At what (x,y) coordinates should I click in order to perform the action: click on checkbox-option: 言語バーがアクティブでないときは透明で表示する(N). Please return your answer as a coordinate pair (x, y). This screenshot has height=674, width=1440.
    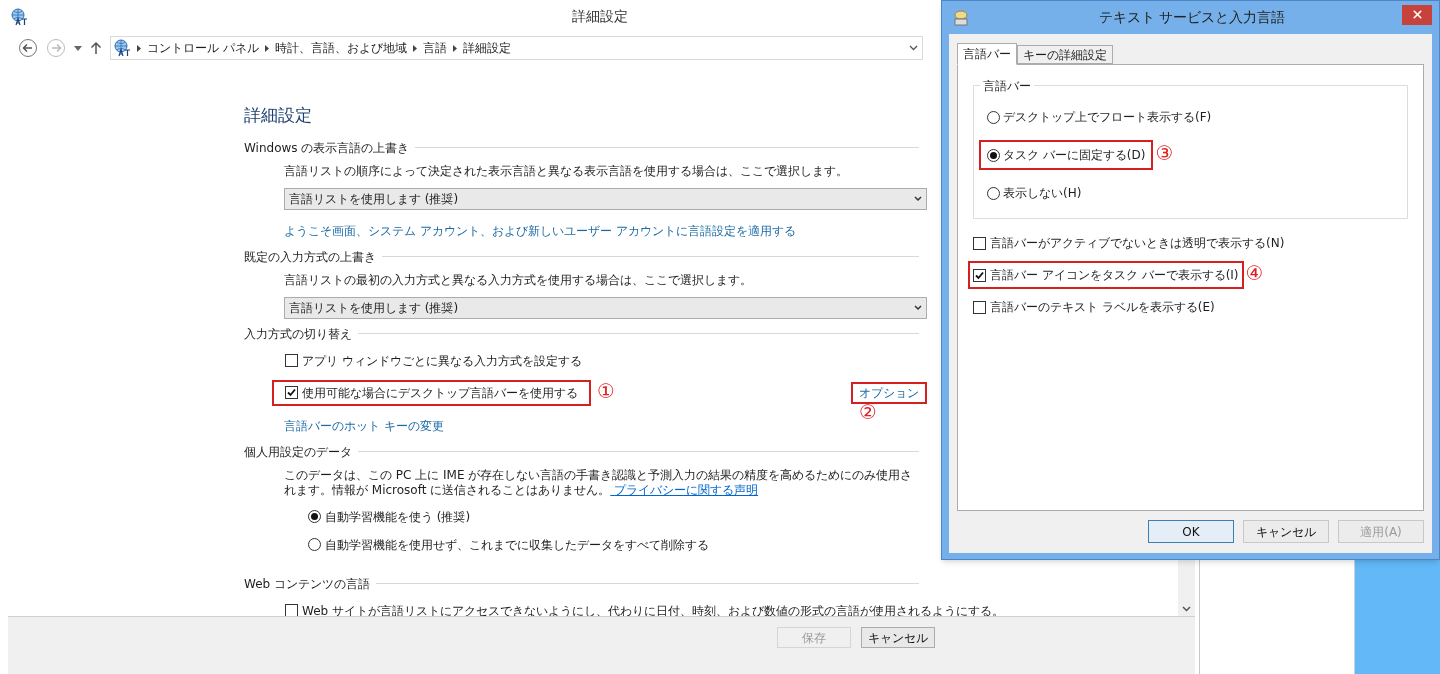
    Looking at the image, I should click on (1129, 243).